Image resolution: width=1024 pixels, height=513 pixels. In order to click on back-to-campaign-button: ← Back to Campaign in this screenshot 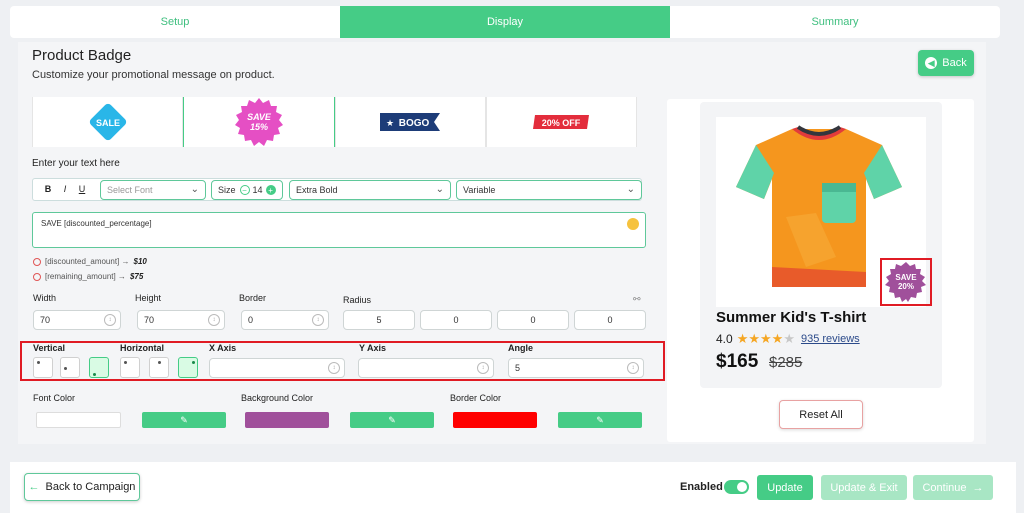, I will do `click(82, 487)`.